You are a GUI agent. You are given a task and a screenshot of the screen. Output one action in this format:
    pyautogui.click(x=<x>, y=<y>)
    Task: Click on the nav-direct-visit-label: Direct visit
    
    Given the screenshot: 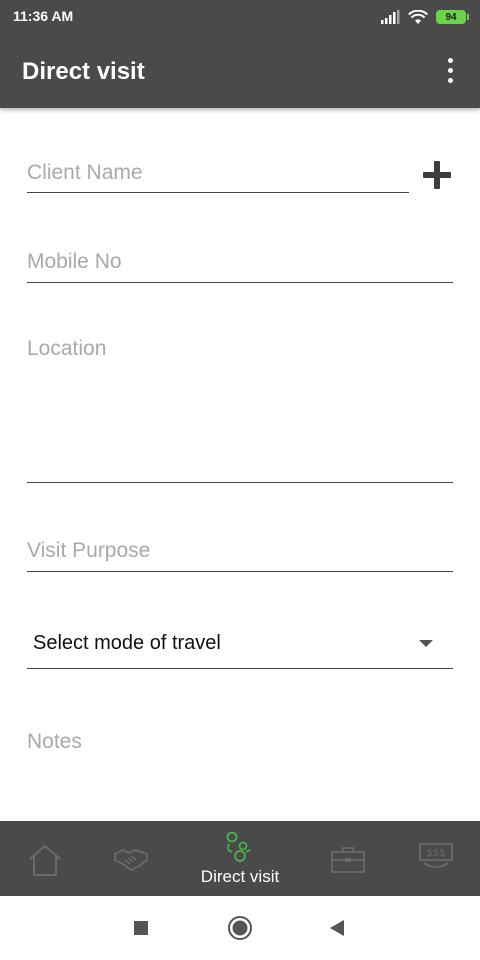 What is the action you would take?
    pyautogui.click(x=240, y=876)
    